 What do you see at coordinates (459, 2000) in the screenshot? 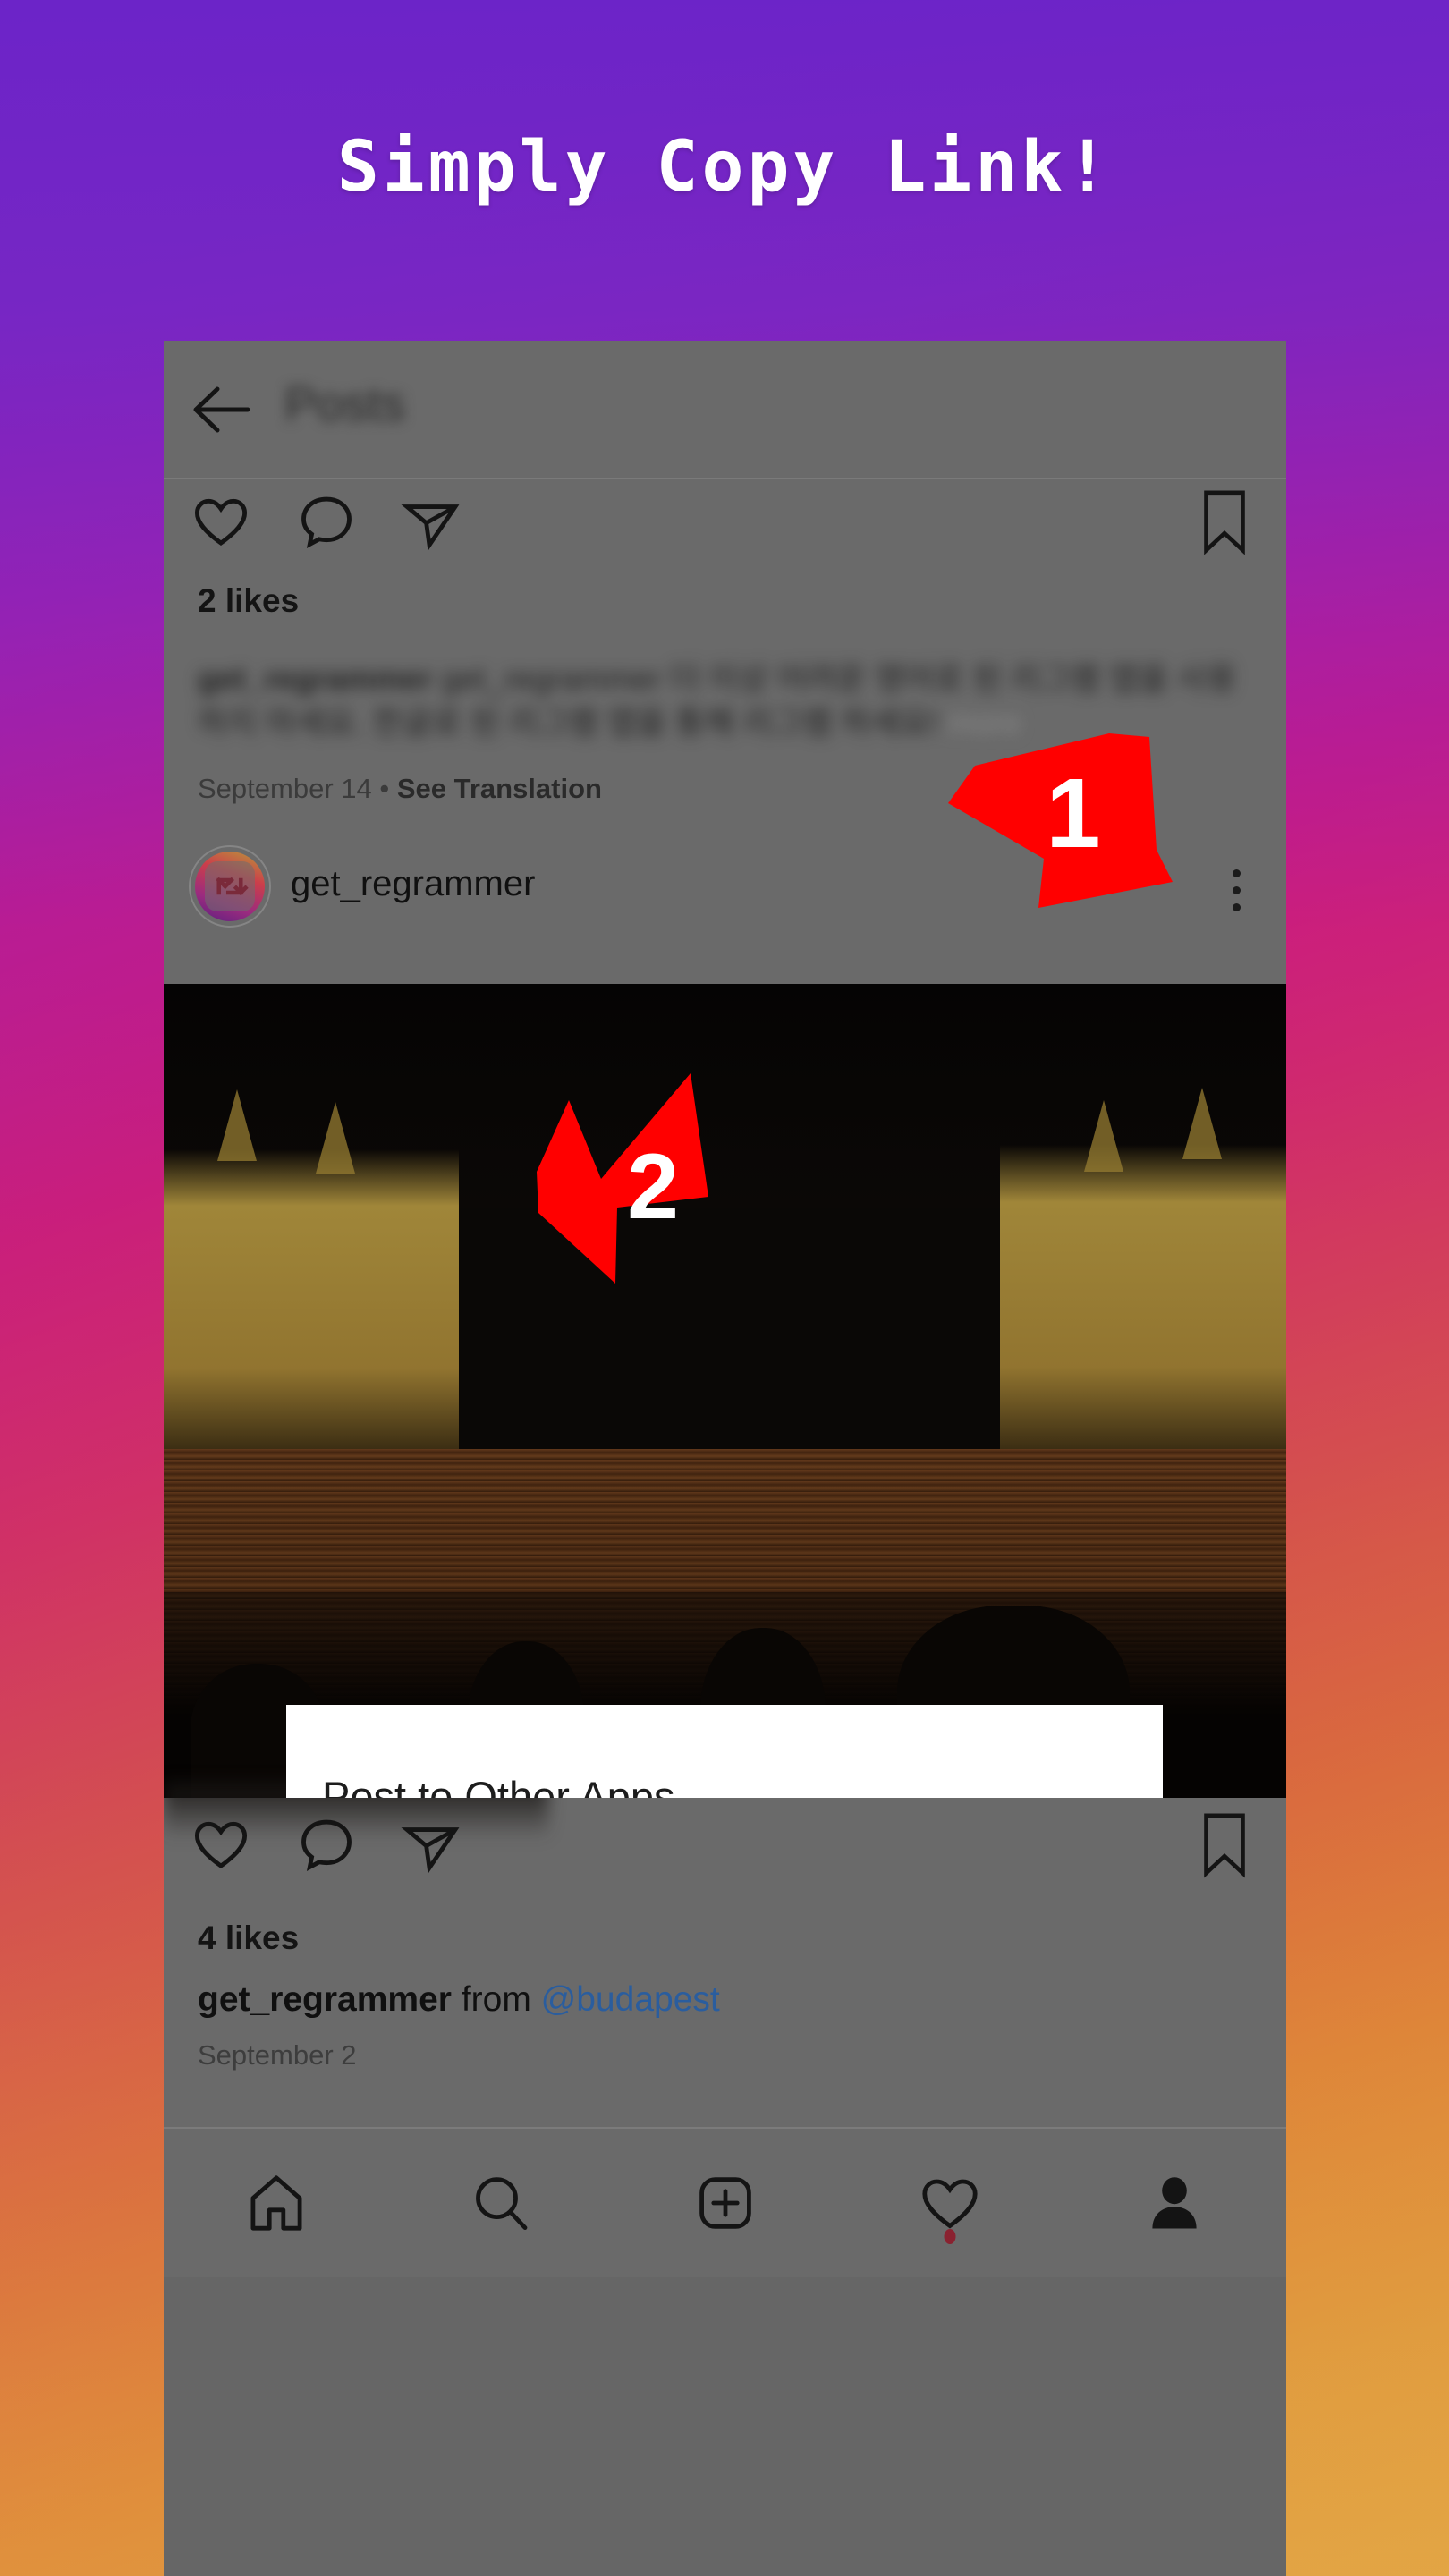
I see `post-caption: get_regrammer from @budapest` at bounding box center [459, 2000].